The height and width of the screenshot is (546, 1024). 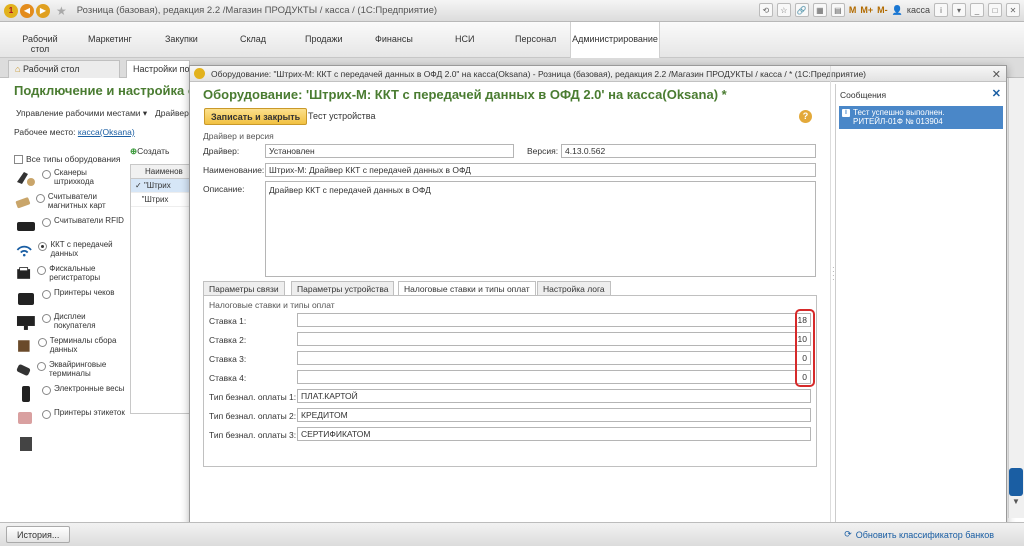 What do you see at coordinates (805, 348) in the screenshot?
I see `rates-highlight` at bounding box center [805, 348].